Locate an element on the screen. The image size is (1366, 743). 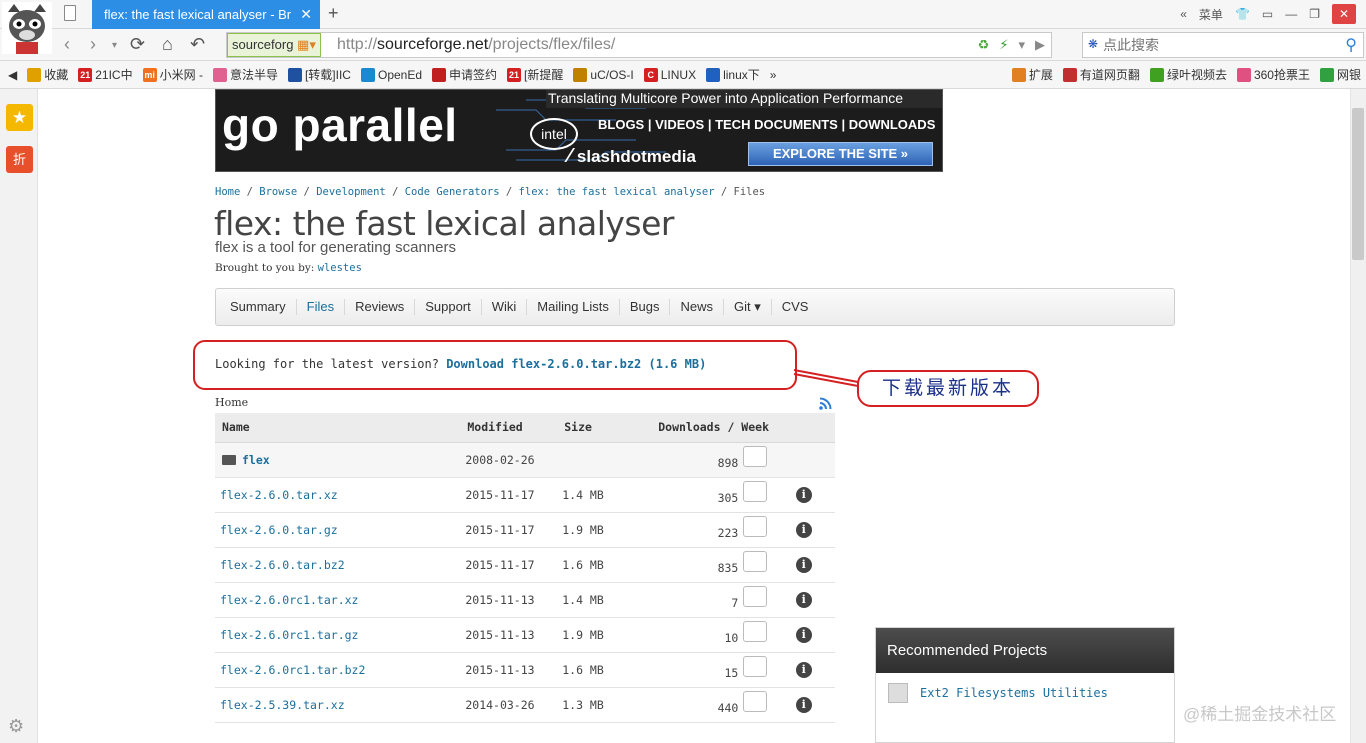
menu-button: 菜单 is located at coordinates (1211, 14).